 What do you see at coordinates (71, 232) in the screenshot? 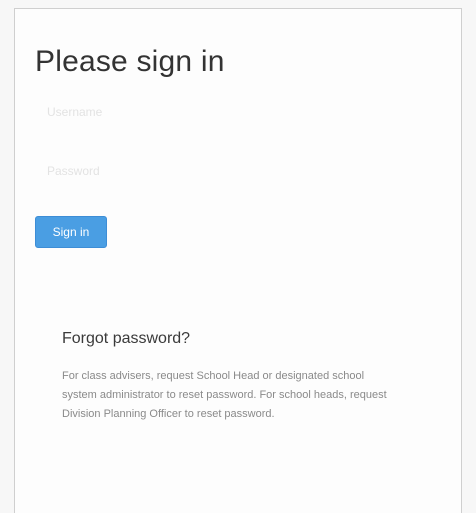
I see `sign-in-button: Sign in` at bounding box center [71, 232].